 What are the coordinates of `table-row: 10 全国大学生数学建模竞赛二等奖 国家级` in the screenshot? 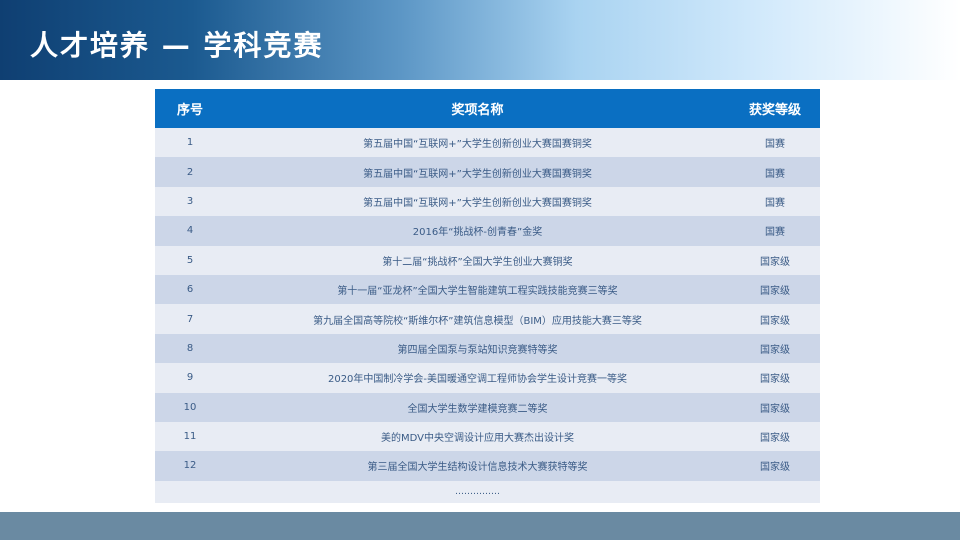 It's located at (487, 407).